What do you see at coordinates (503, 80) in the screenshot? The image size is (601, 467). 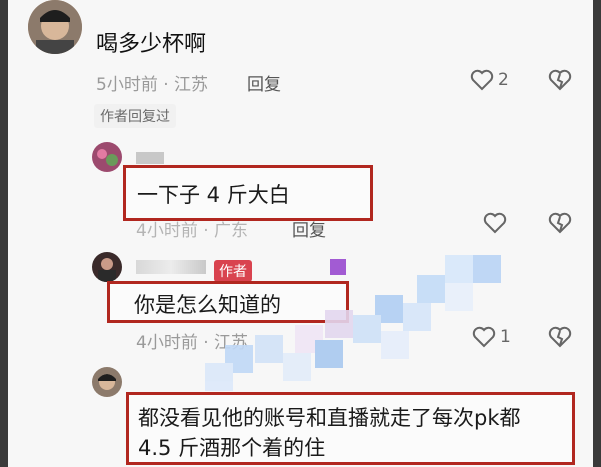 I see `like-count: 2` at bounding box center [503, 80].